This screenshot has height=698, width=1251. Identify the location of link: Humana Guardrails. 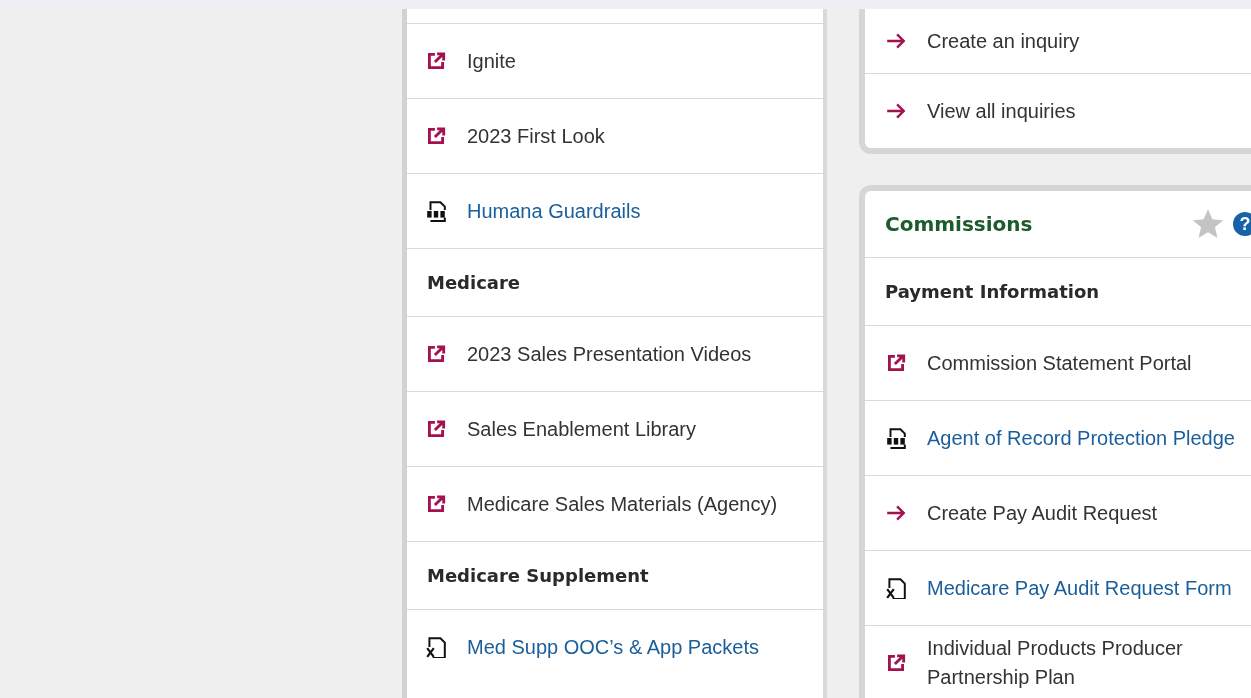
(554, 211).